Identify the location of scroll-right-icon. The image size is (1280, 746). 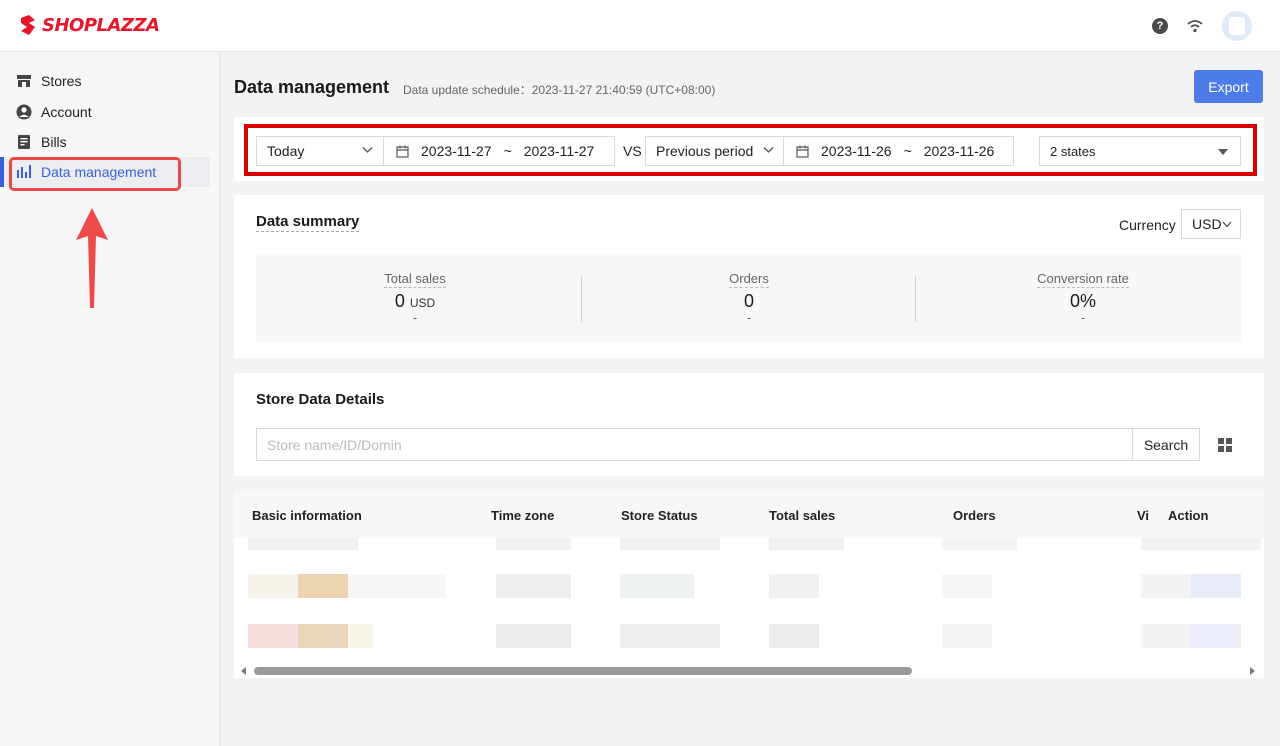
(1252, 671).